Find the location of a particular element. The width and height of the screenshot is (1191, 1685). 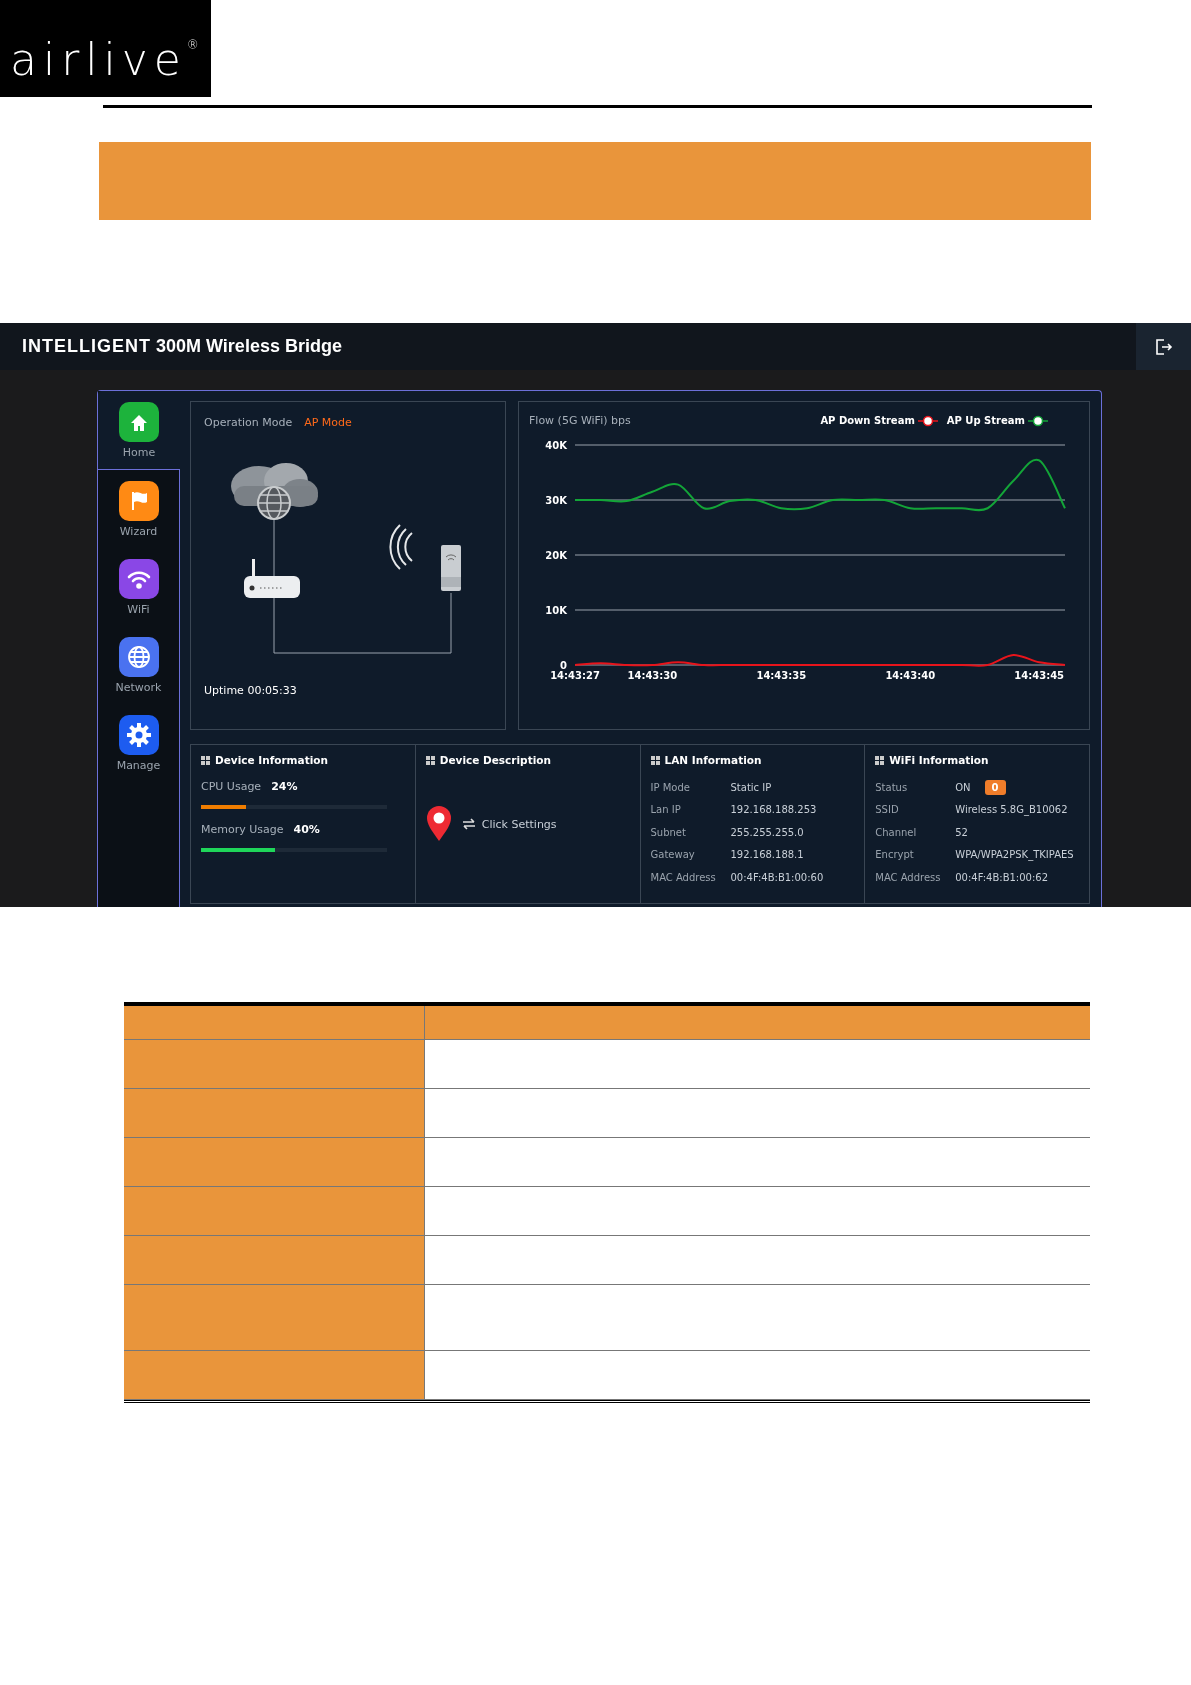

sidebar-item: Home is located at coordinates (139, 430).